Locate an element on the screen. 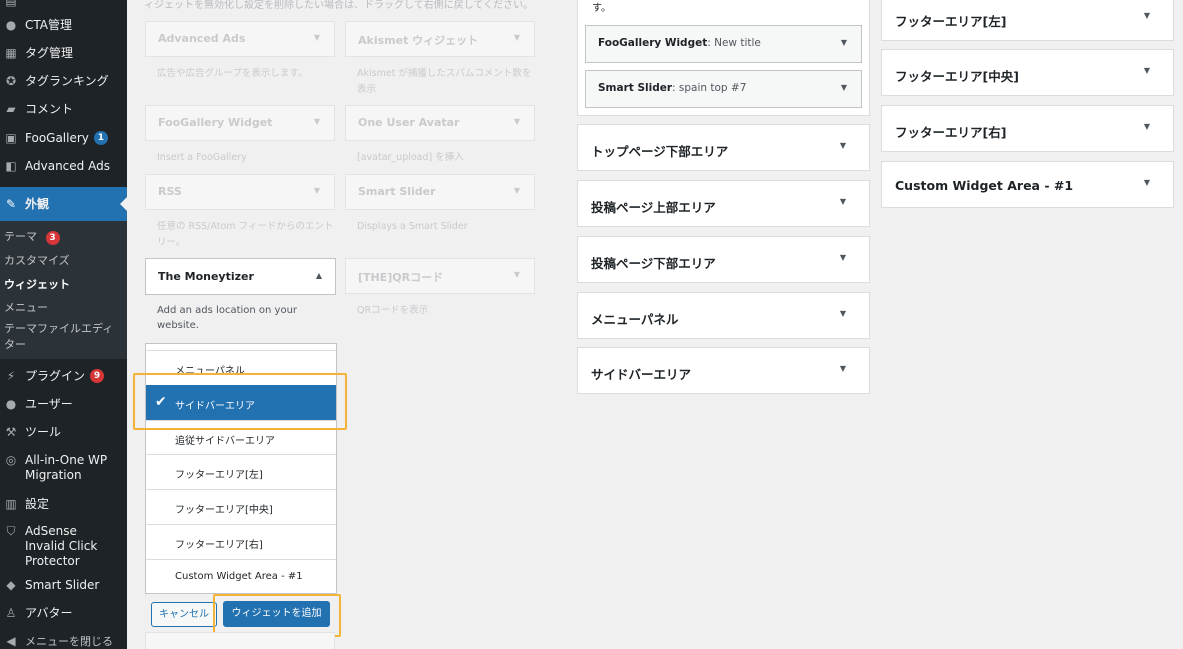 Image resolution: width=1183 pixels, height=649 pixels. widget-description: Displays a Smart Slider is located at coordinates (412, 226).